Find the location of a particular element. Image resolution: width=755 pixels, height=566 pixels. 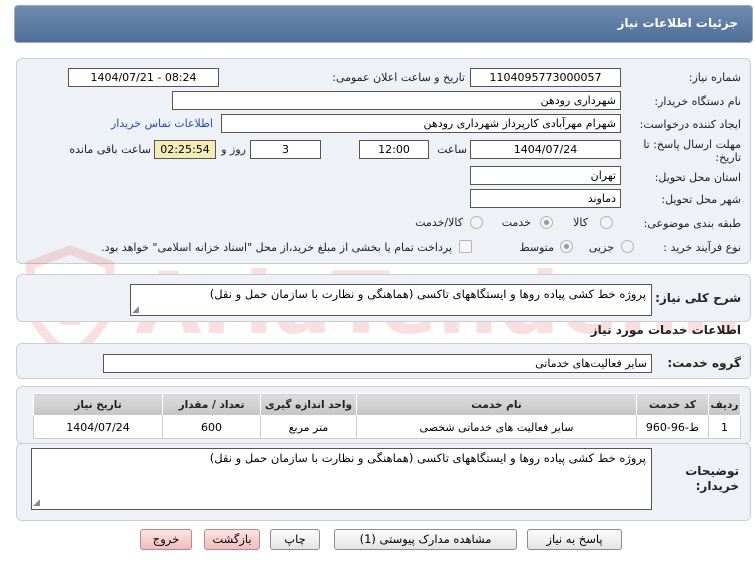

need-number-label: شماره نیاز: is located at coordinates (714, 77).